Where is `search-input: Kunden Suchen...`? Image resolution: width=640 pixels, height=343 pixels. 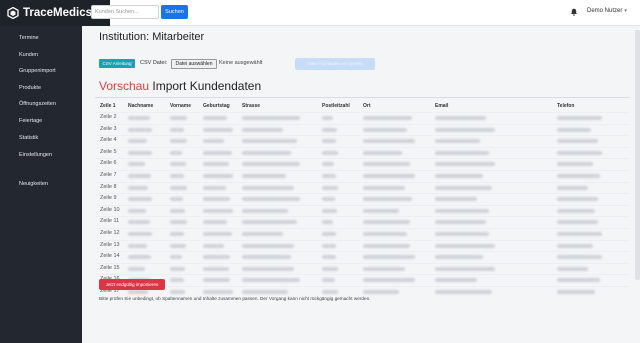
search-input: Kunden Suchen... is located at coordinates (125, 12).